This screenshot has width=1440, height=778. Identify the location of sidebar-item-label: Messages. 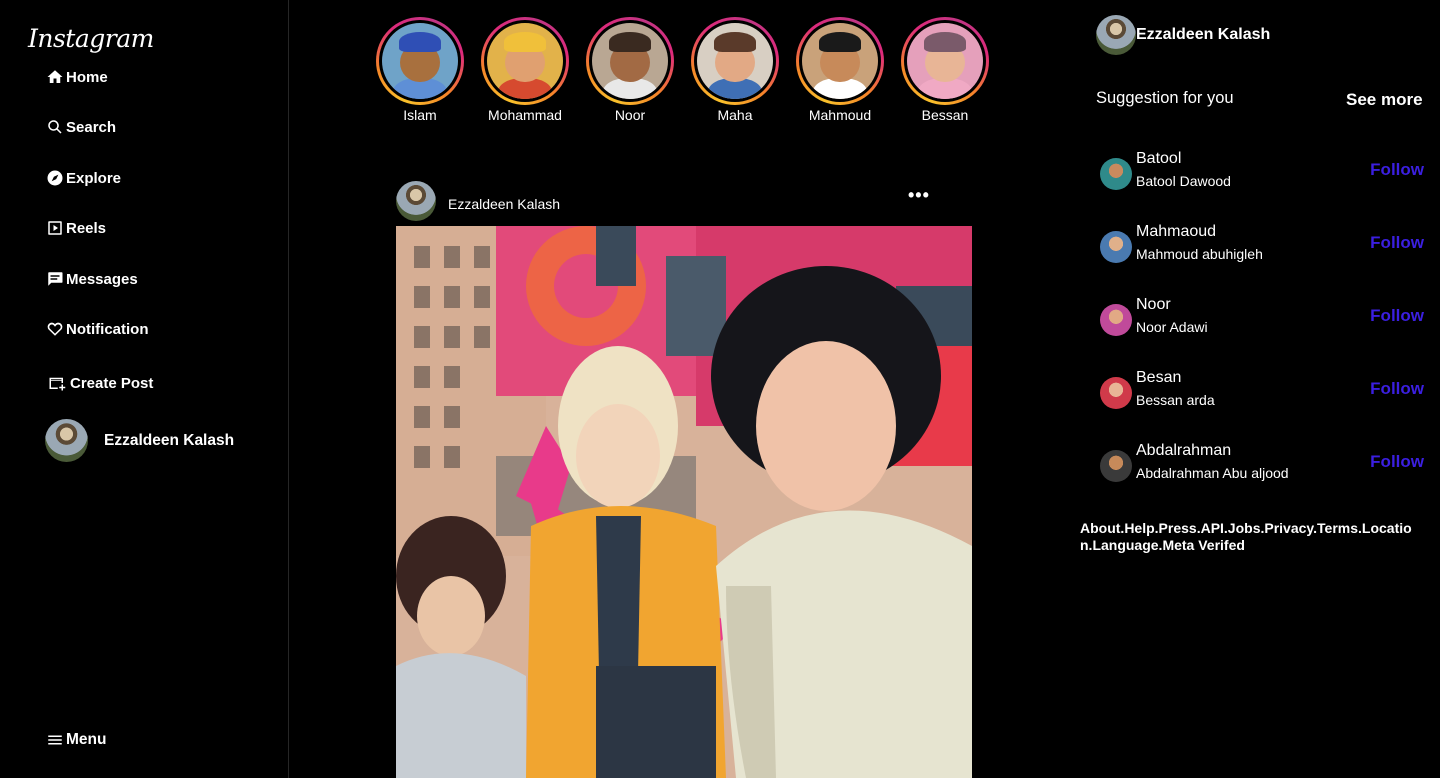
(102, 279).